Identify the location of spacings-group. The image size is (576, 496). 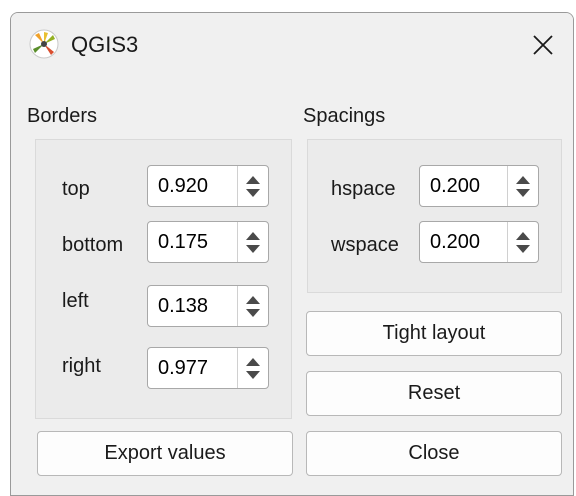
(434, 216).